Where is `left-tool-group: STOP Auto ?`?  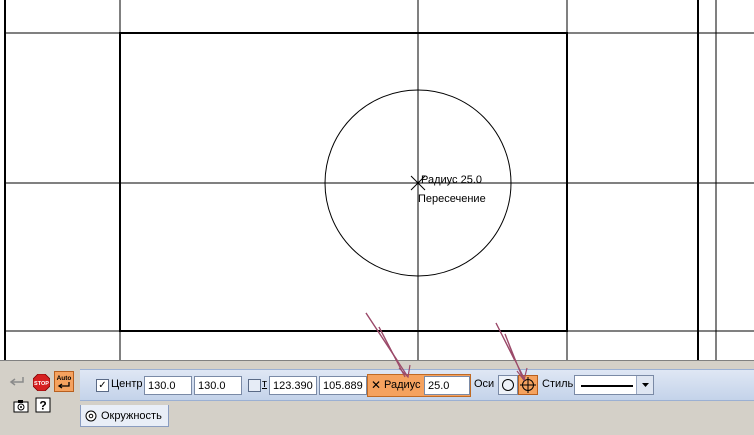
left-tool-group: STOP Auto ? is located at coordinates (40, 400).